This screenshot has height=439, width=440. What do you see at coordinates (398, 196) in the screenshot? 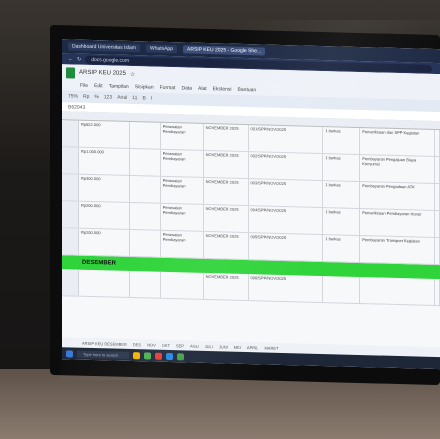
I see `cell-description: Pembayaran Pengadaan ATK` at bounding box center [398, 196].